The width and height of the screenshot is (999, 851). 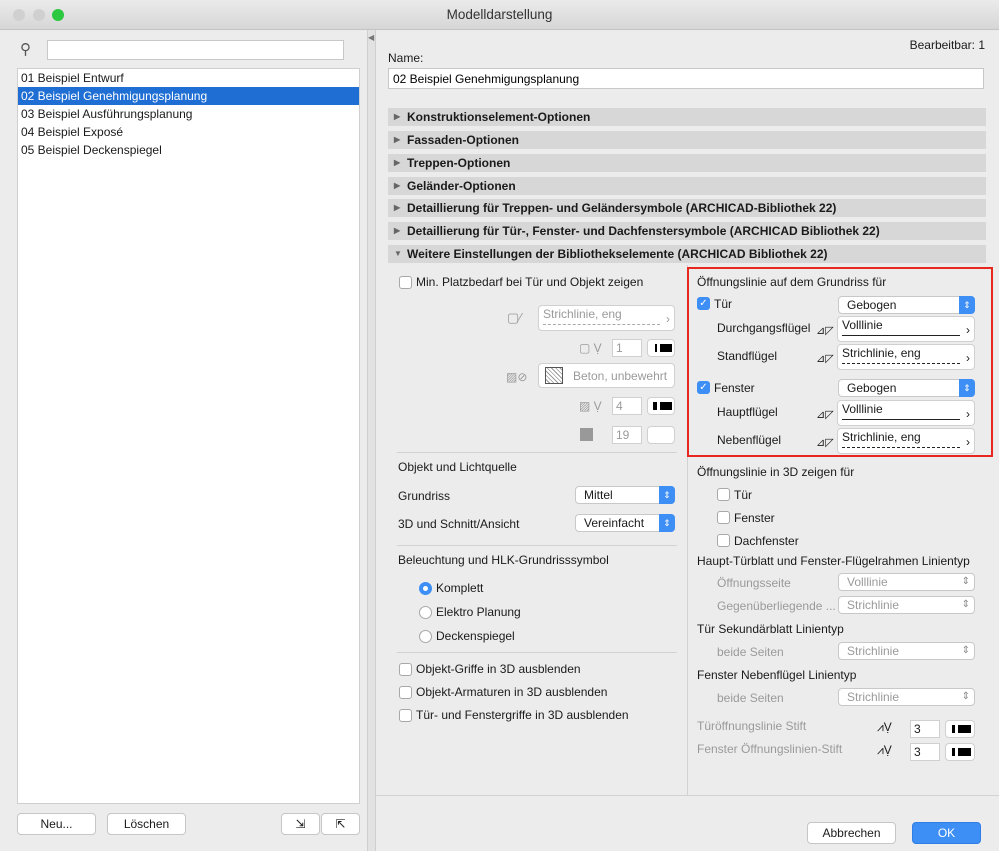 What do you see at coordinates (300, 824) in the screenshot?
I see `import-button: ⇲` at bounding box center [300, 824].